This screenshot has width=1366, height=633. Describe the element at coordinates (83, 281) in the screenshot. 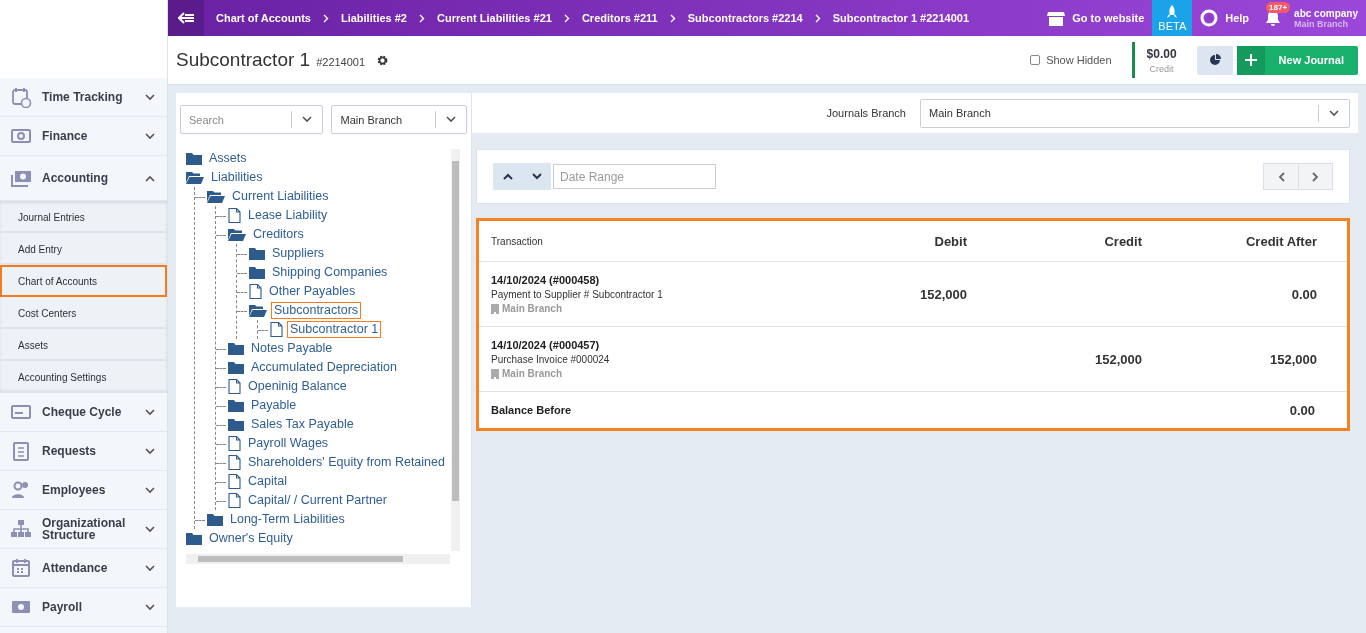

I see `sidebar-item: Chart of Accounts` at that location.